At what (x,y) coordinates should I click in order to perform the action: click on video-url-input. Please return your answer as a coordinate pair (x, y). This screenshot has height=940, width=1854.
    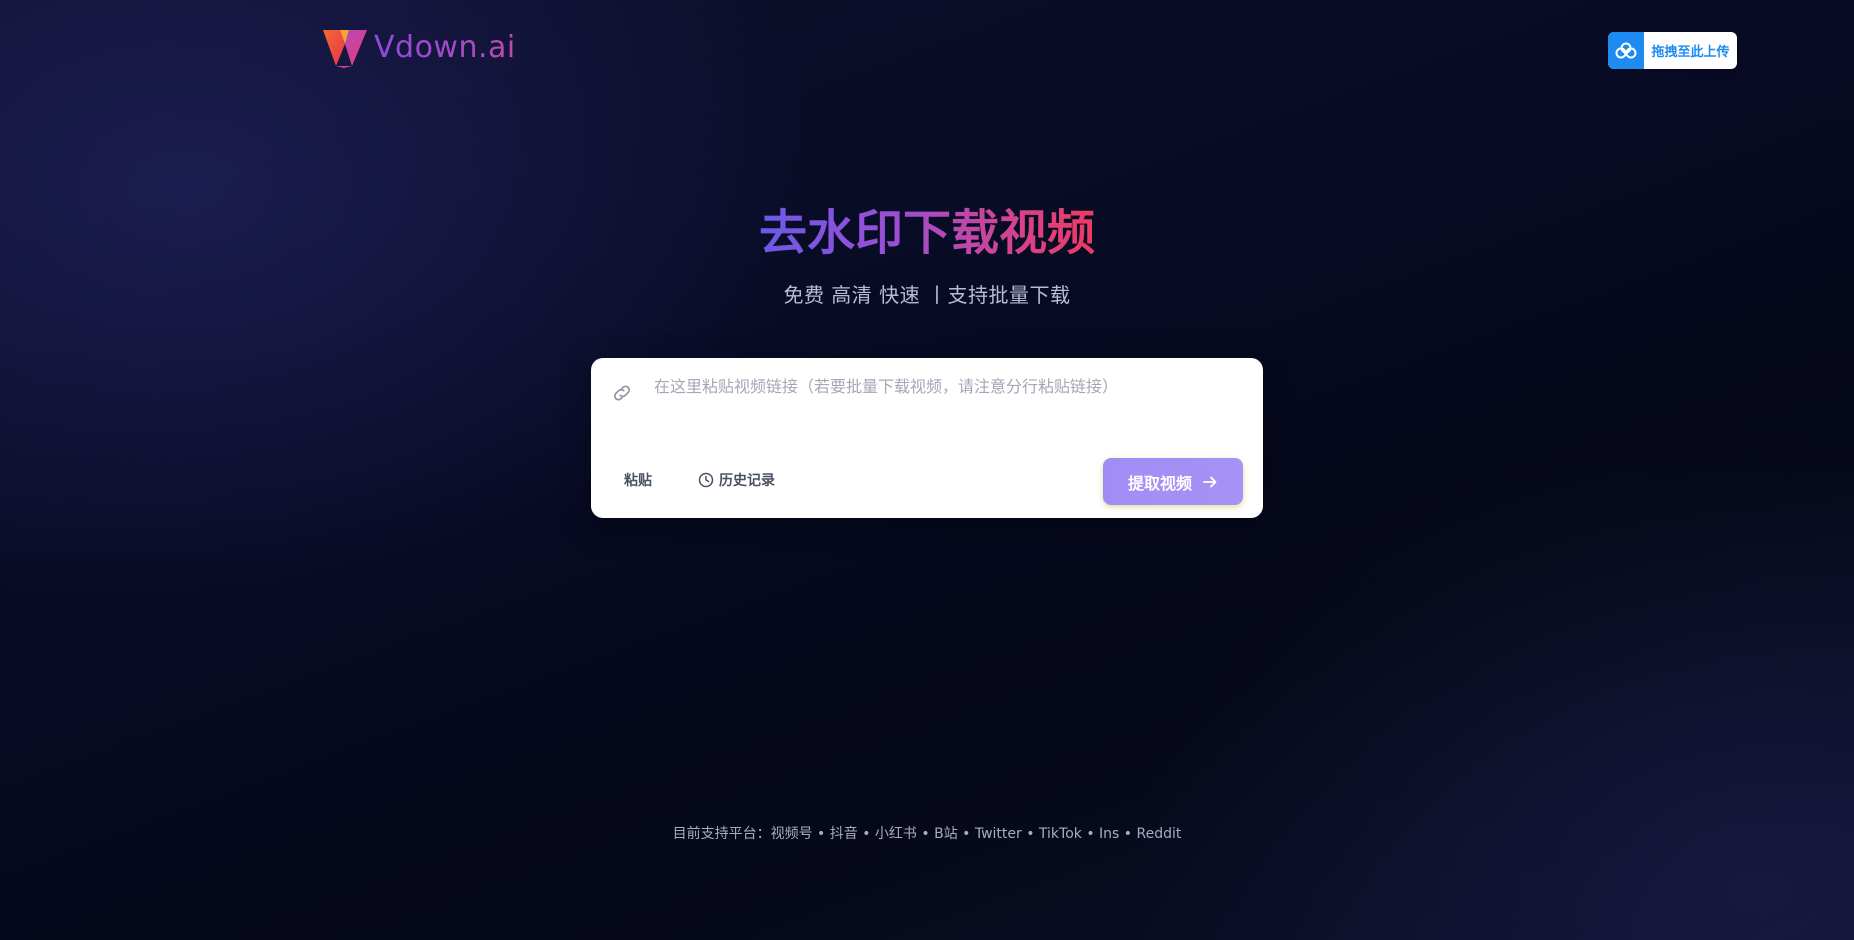
    Looking at the image, I should click on (944, 404).